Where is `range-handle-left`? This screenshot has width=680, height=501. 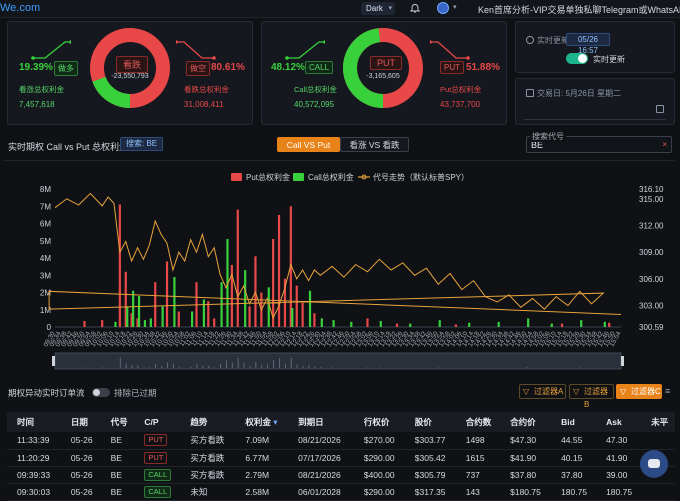 range-handle-left is located at coordinates (53, 361).